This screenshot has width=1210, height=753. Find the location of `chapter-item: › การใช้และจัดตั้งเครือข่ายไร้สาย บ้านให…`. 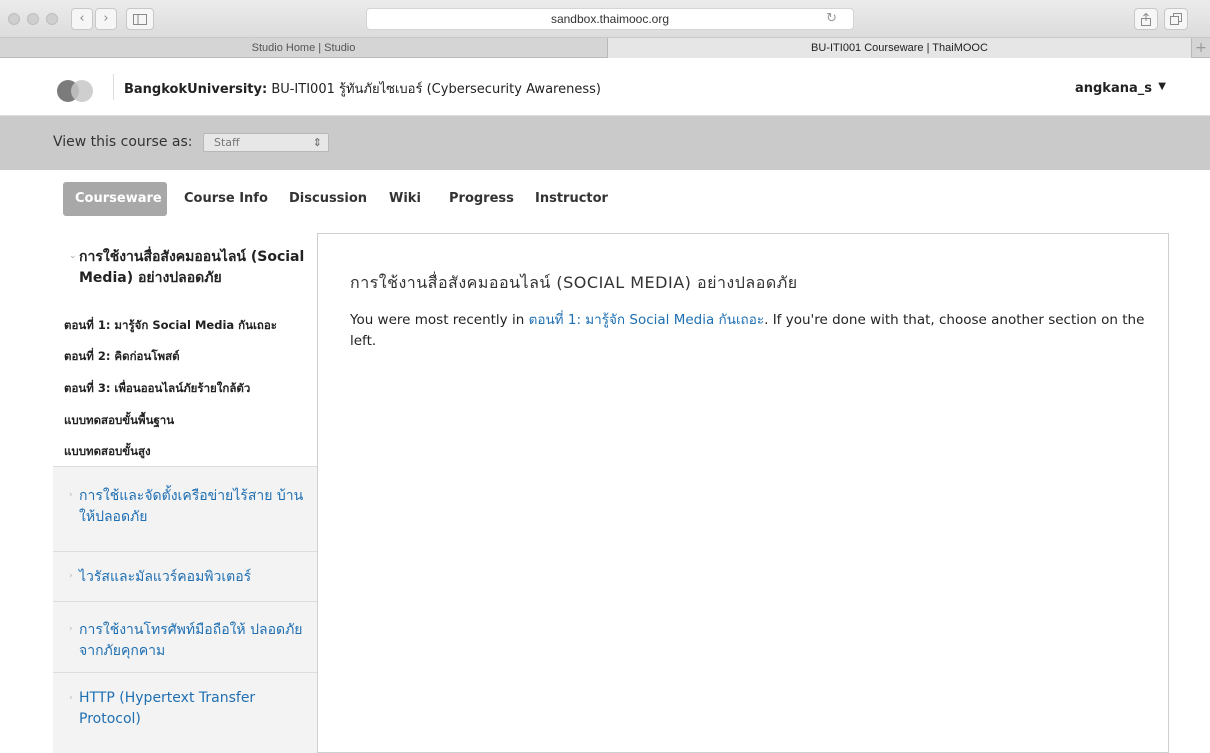

chapter-item: › การใช้และจัดตั้งเครือข่ายไร้สาย บ้านให… is located at coordinates (185, 508).